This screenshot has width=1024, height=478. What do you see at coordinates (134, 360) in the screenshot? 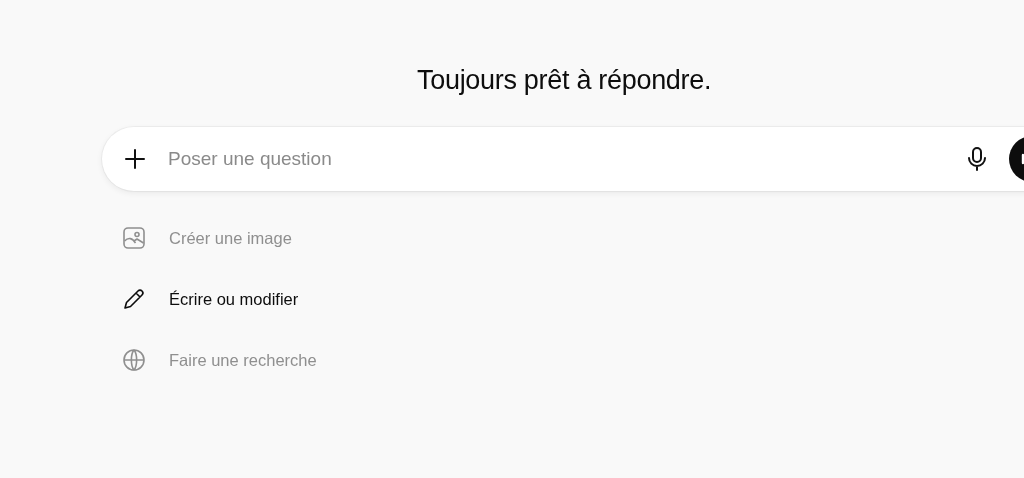
I see `globe-icon` at bounding box center [134, 360].